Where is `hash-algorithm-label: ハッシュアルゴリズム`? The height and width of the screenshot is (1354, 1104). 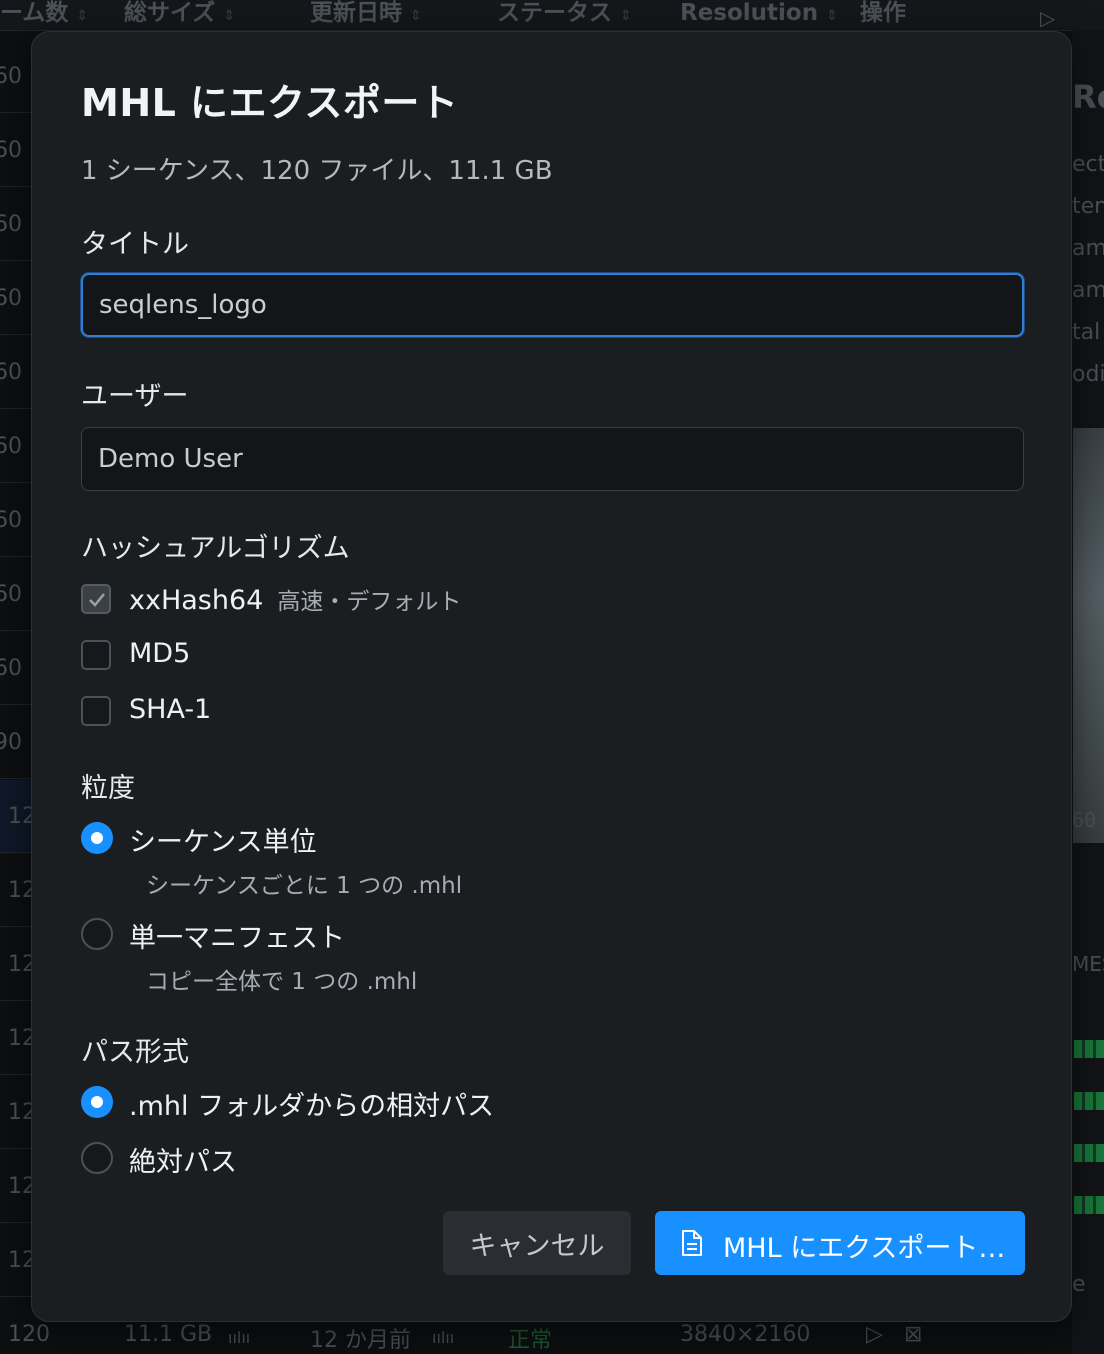
hash-algorithm-label: ハッシュアルゴリズム is located at coordinates (215, 548).